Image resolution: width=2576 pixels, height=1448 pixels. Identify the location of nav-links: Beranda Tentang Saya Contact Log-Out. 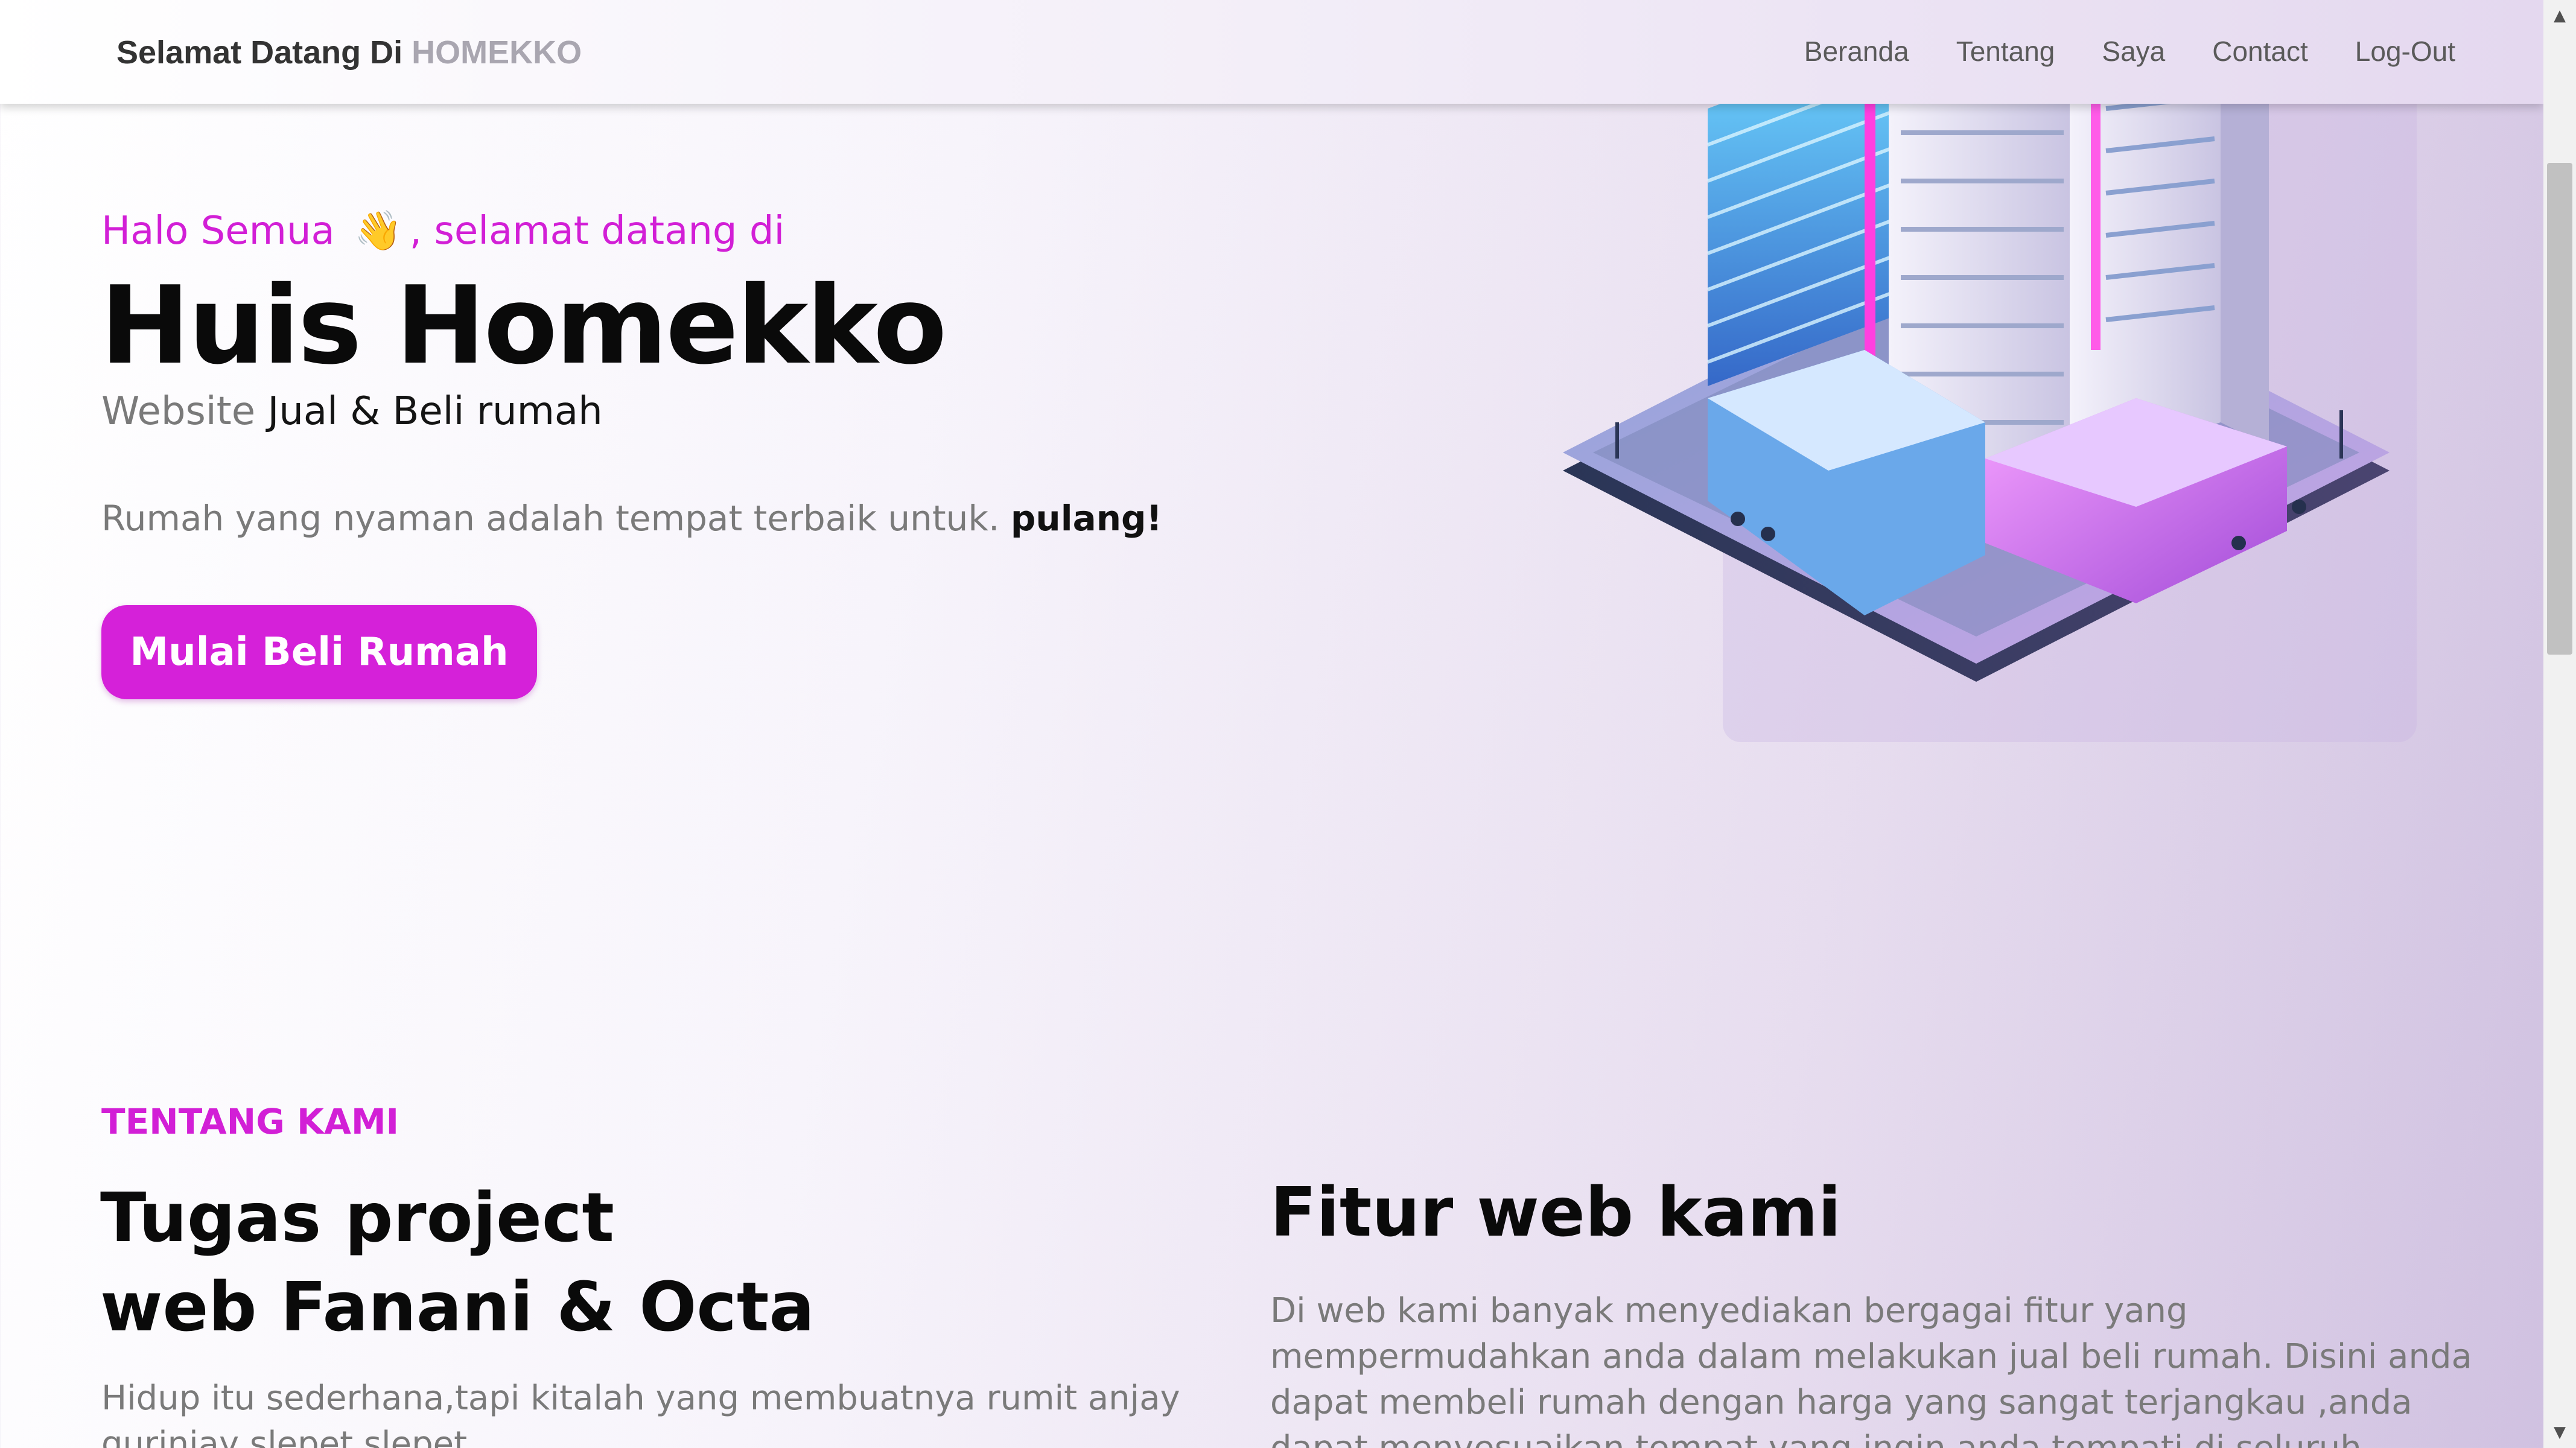
(2129, 51).